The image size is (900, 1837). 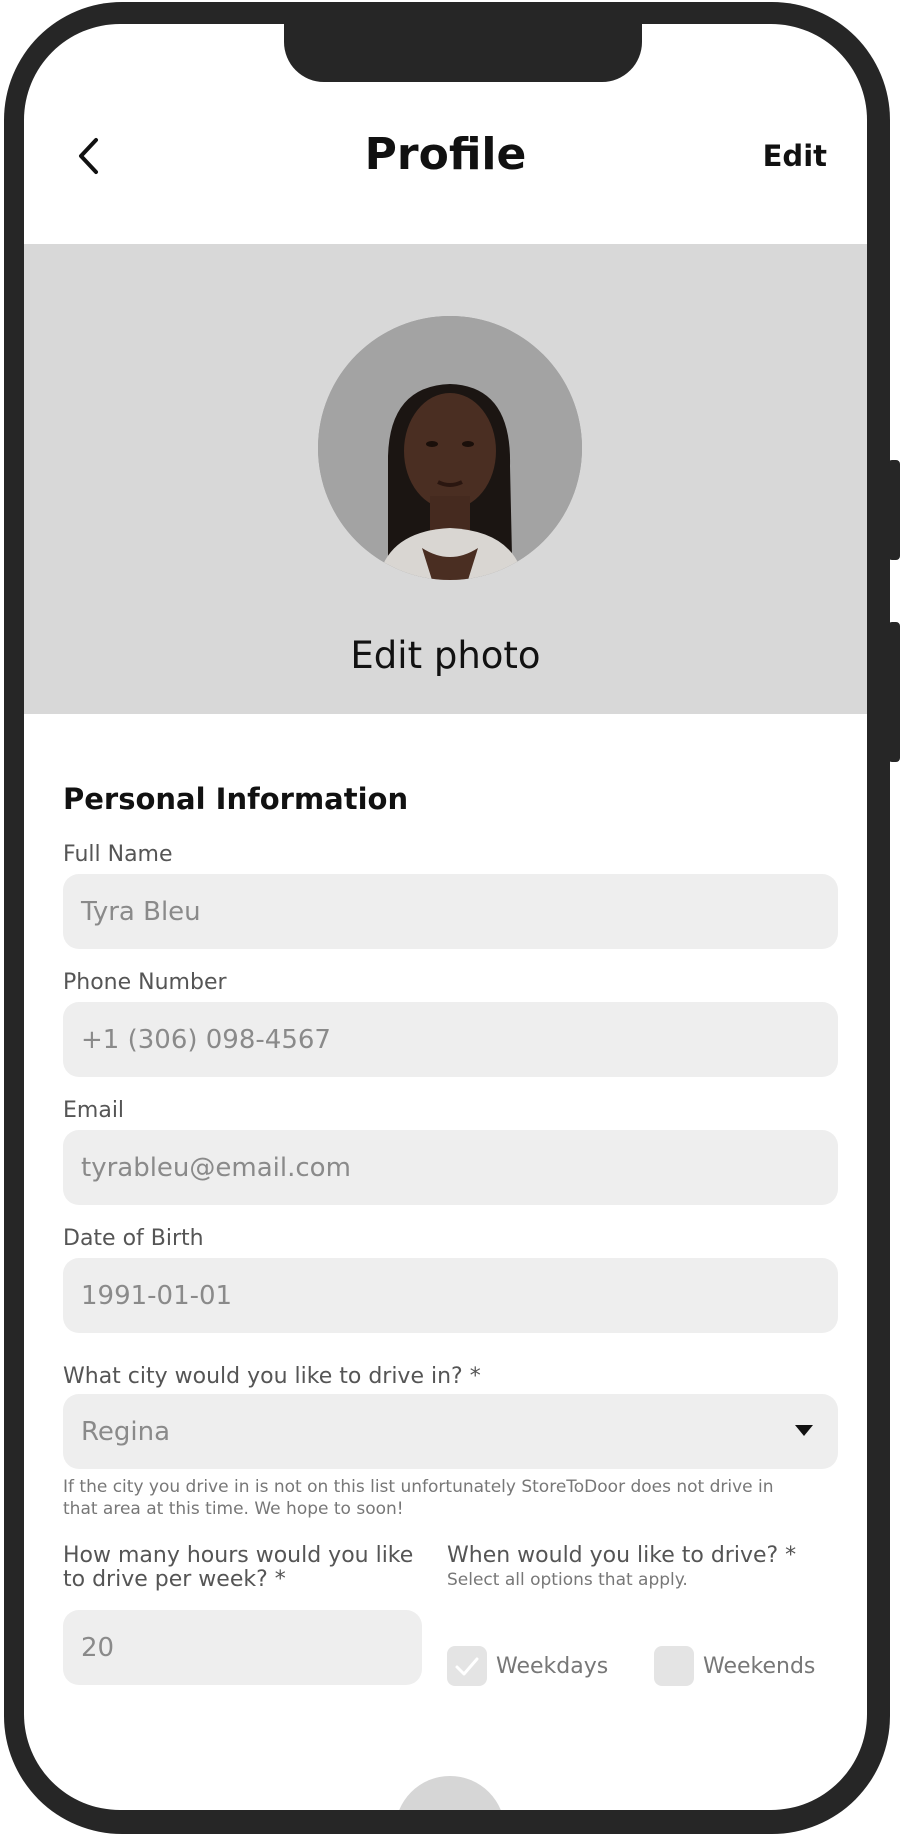 I want to click on edit-button: Edit, so click(x=795, y=156).